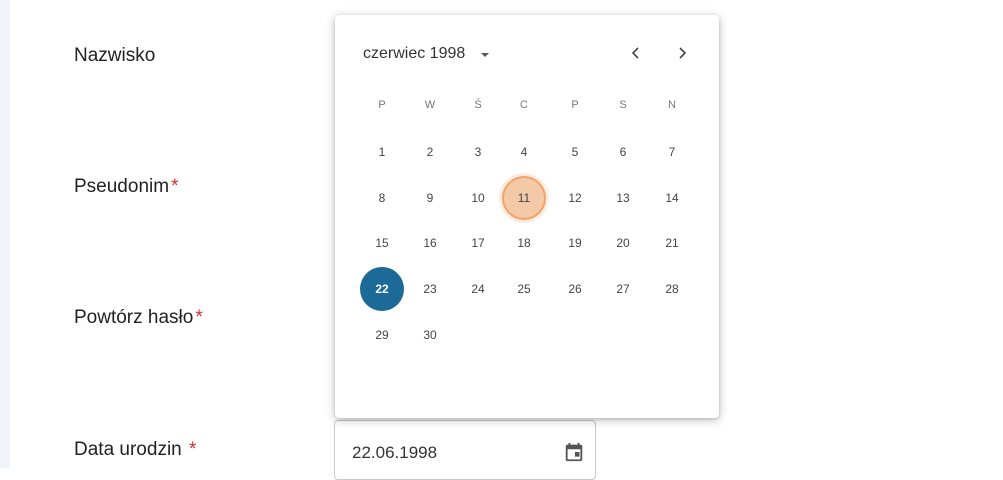 The width and height of the screenshot is (1003, 480). I want to click on calendar-day: 24, so click(478, 289).